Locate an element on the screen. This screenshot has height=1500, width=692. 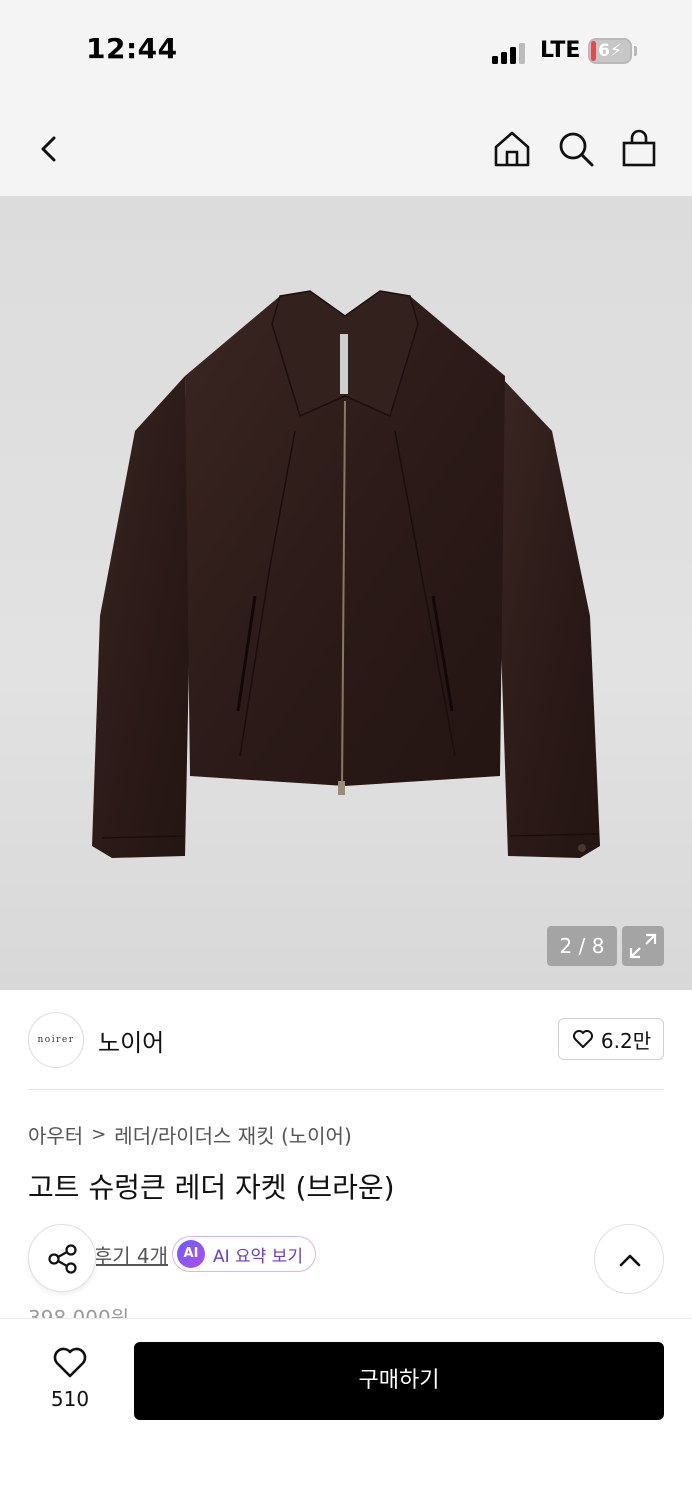
ai-badge: AI is located at coordinates (191, 1254).